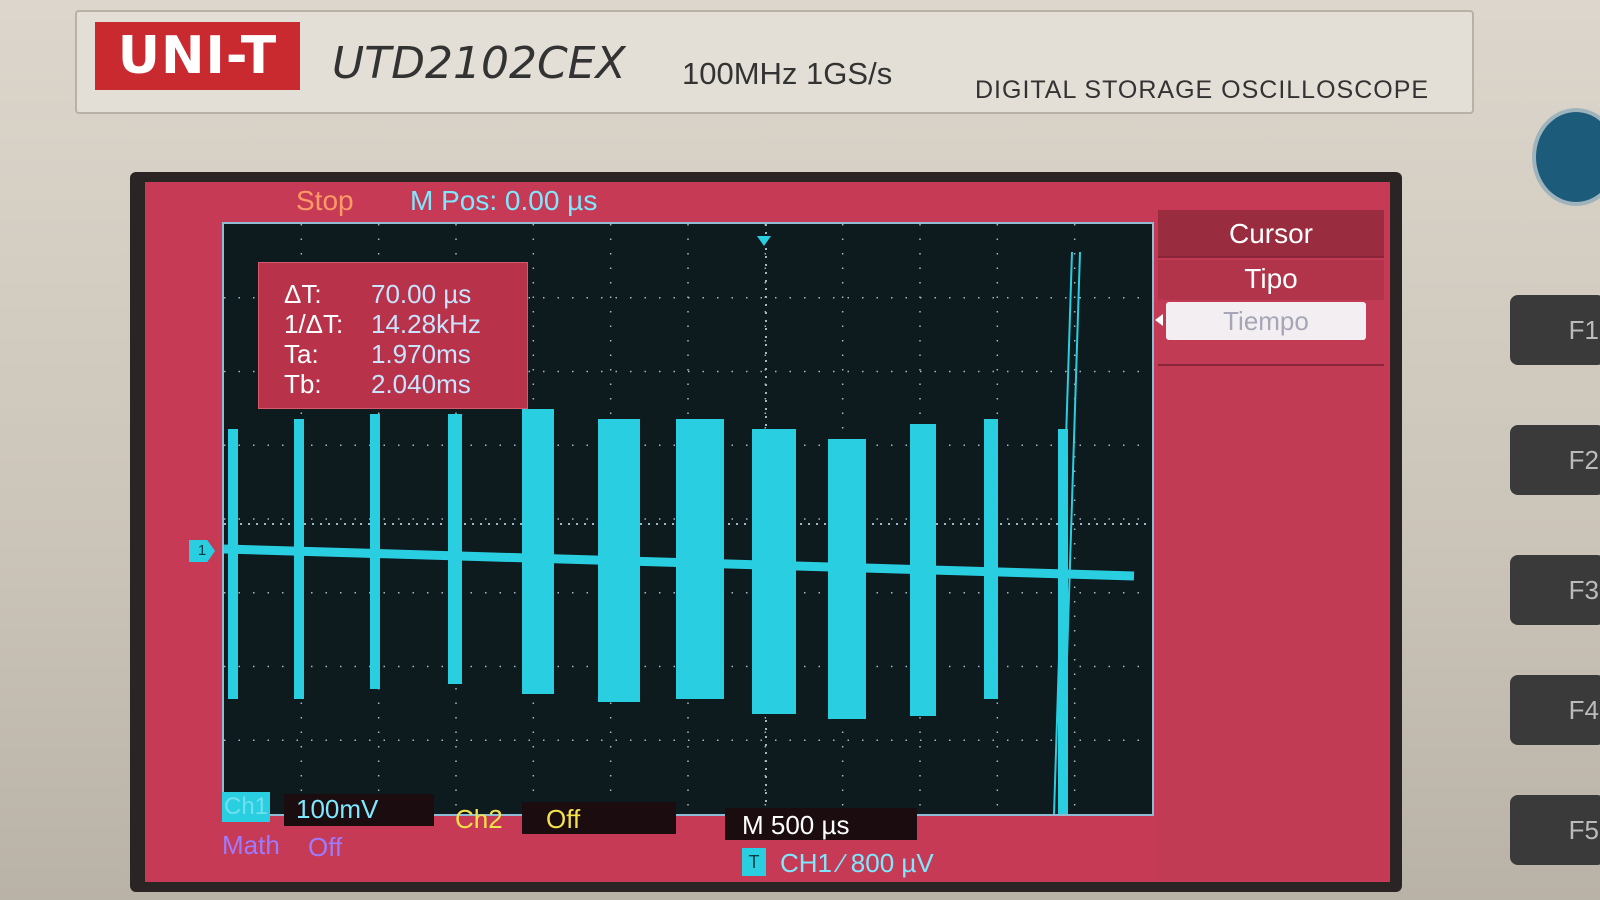 The width and height of the screenshot is (1600, 900). I want to click on menu-type-label: Tipo, so click(1271, 280).